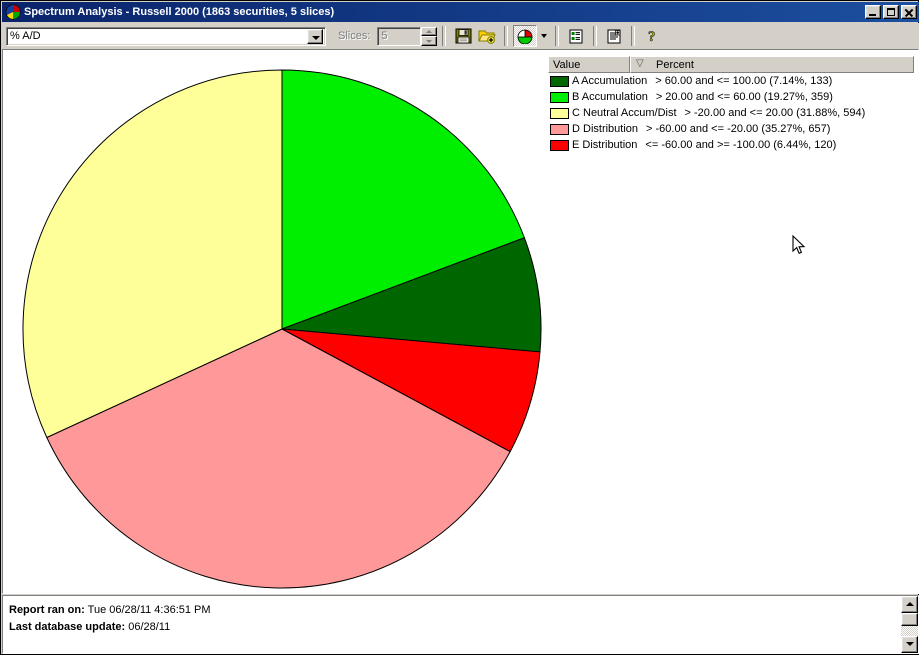  I want to click on floppy-disk-icon, so click(463, 36).